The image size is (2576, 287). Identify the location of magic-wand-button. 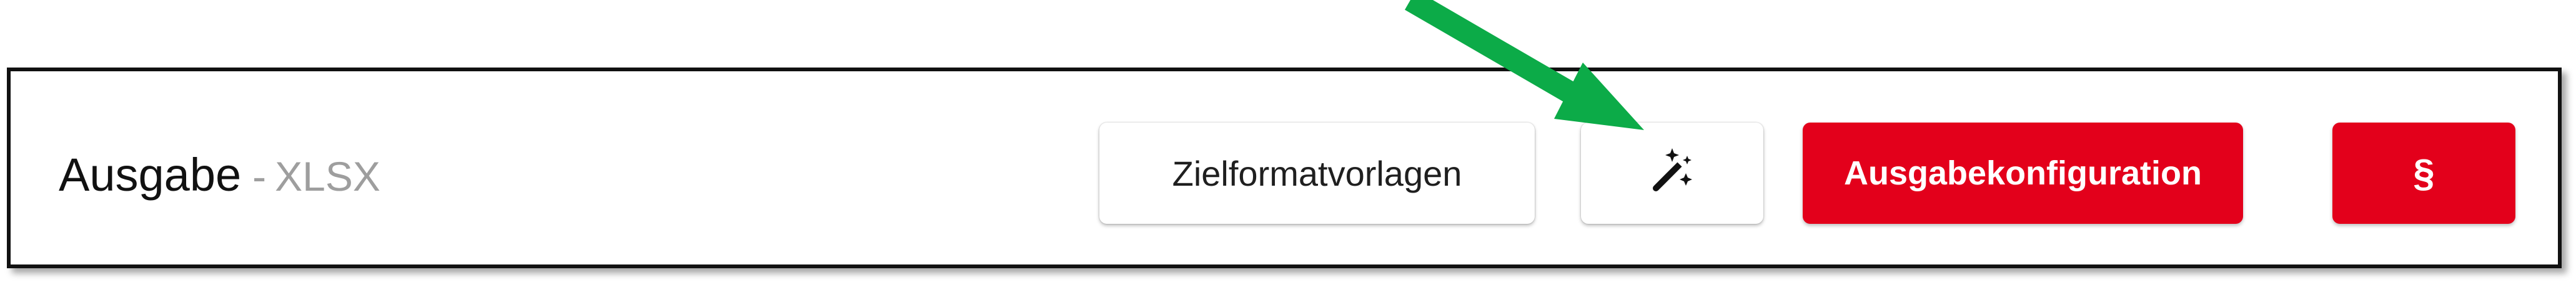
(1672, 173).